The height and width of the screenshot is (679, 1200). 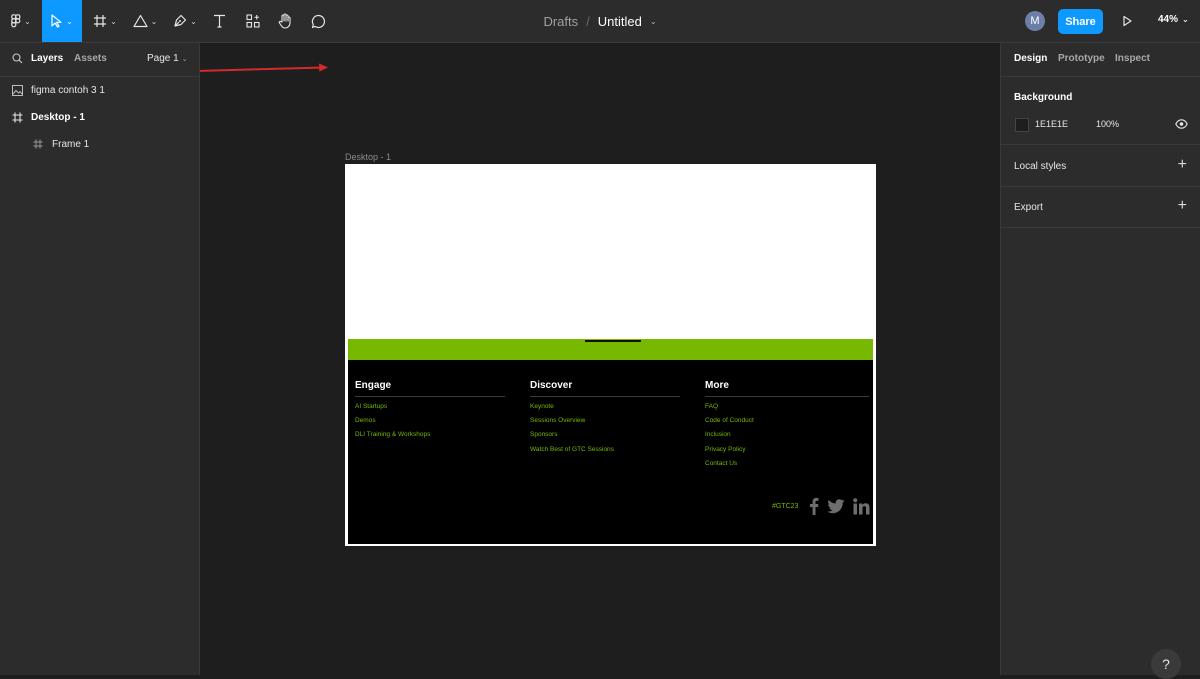 I want to click on present-play-icon, so click(x=1127, y=21).